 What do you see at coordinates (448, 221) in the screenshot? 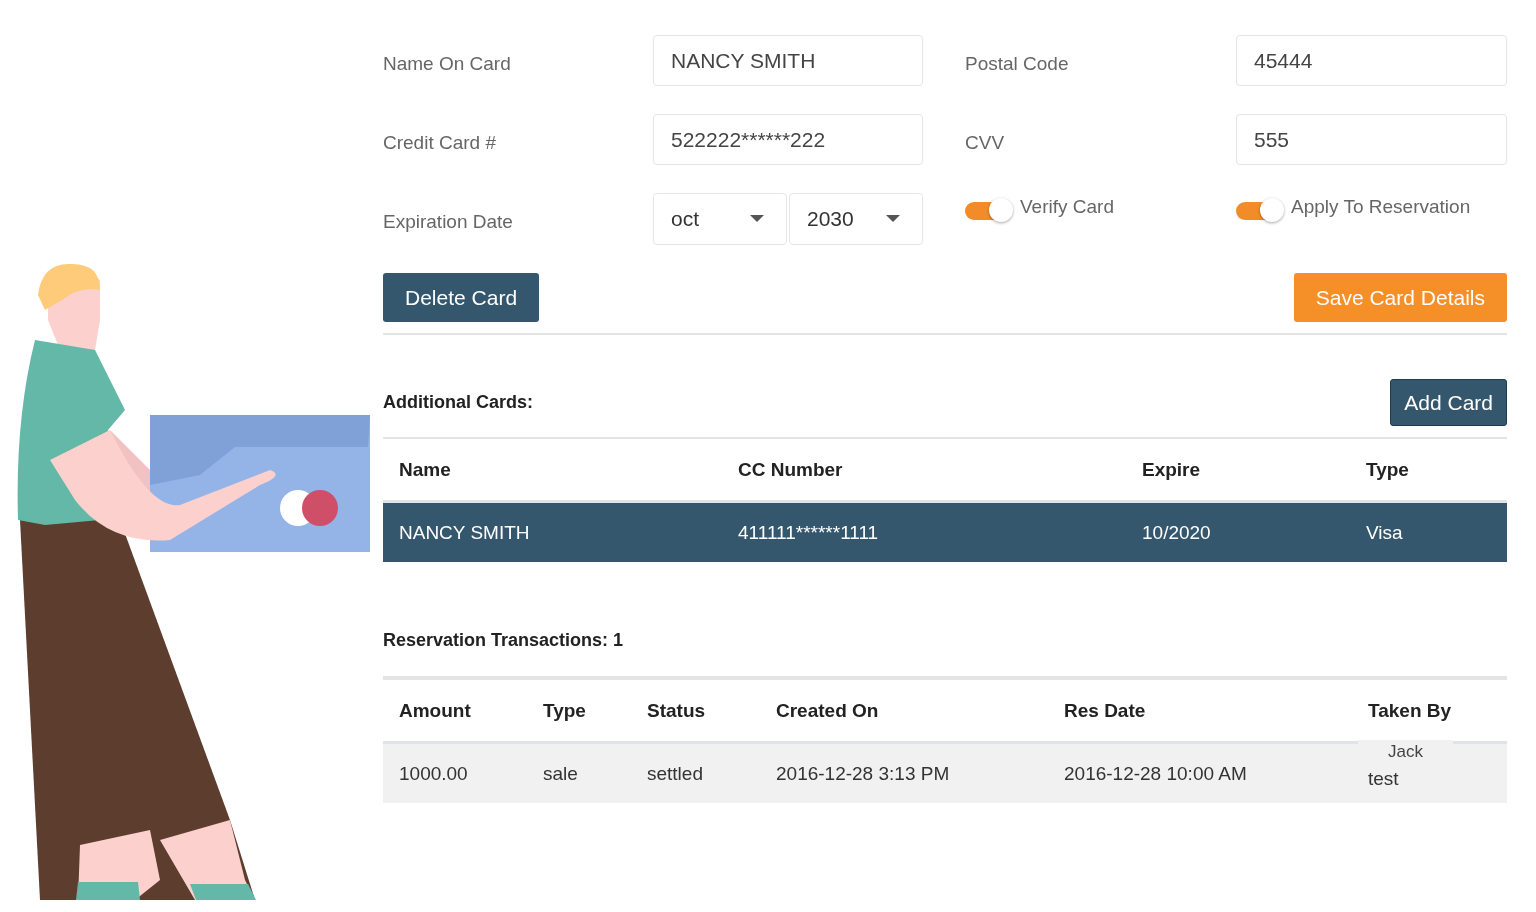
I see `field-label: Expiration Date` at bounding box center [448, 221].